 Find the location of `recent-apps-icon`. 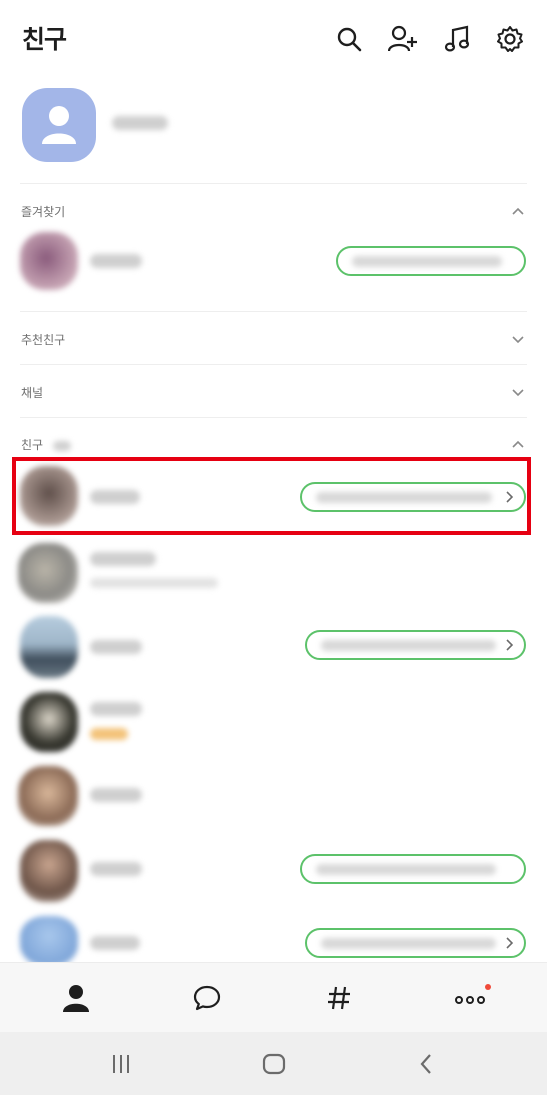

recent-apps-icon is located at coordinates (121, 1064).